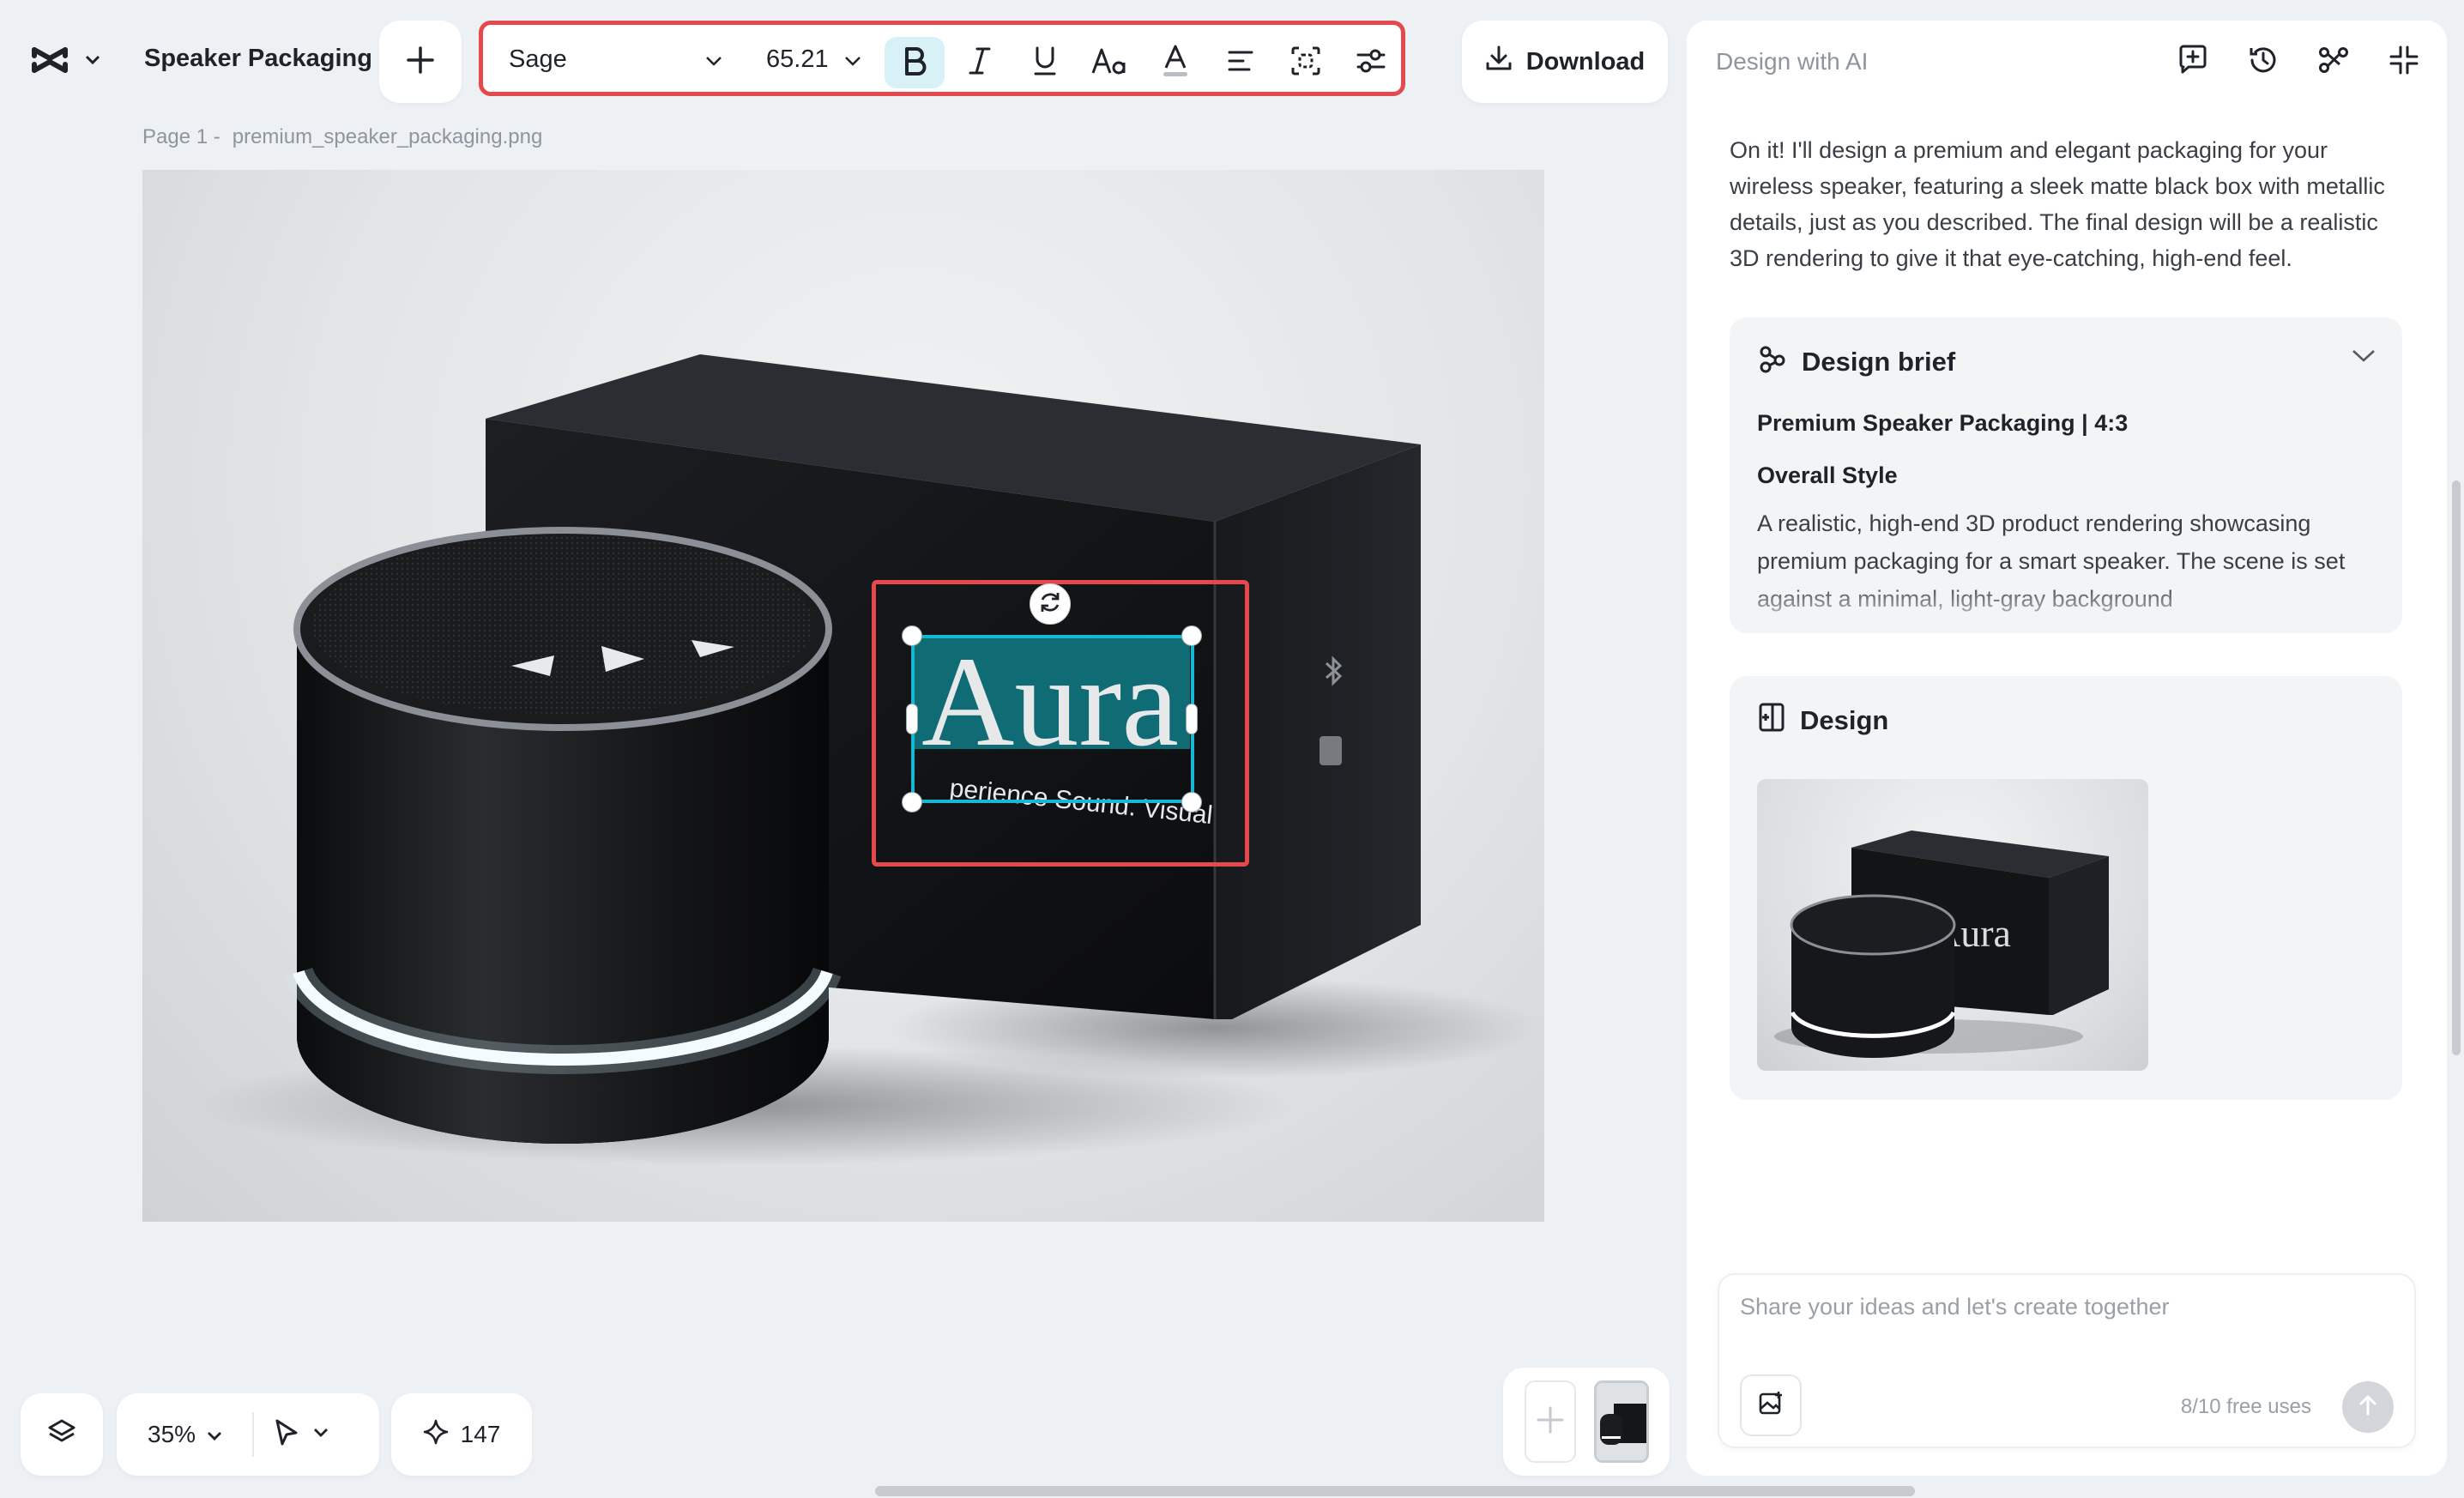 The height and width of the screenshot is (1498, 2464). I want to click on align-left-icon, so click(1240, 63).